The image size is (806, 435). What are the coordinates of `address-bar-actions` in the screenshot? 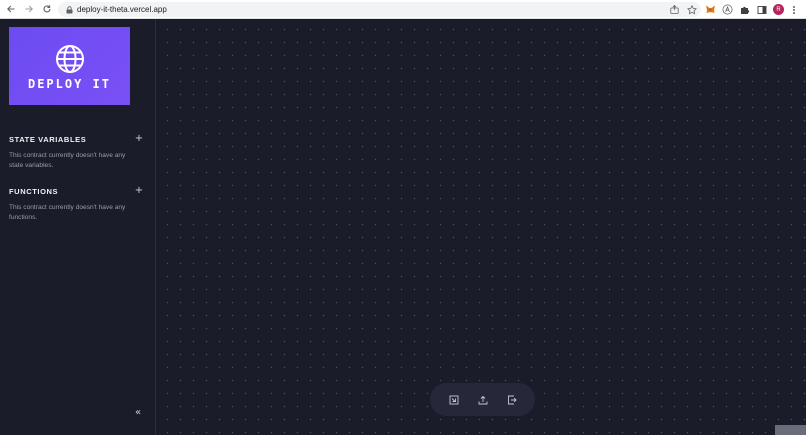 It's located at (683, 9).